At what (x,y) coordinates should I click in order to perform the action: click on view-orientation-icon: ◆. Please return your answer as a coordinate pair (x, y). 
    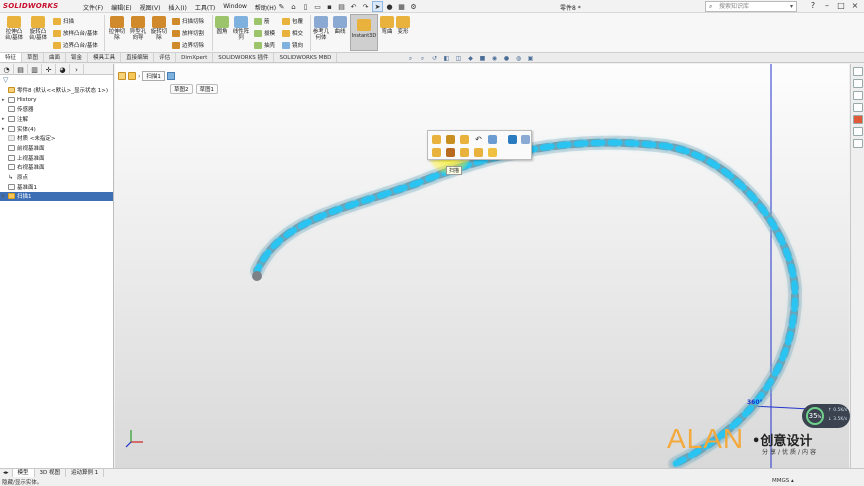
    Looking at the image, I should click on (470, 59).